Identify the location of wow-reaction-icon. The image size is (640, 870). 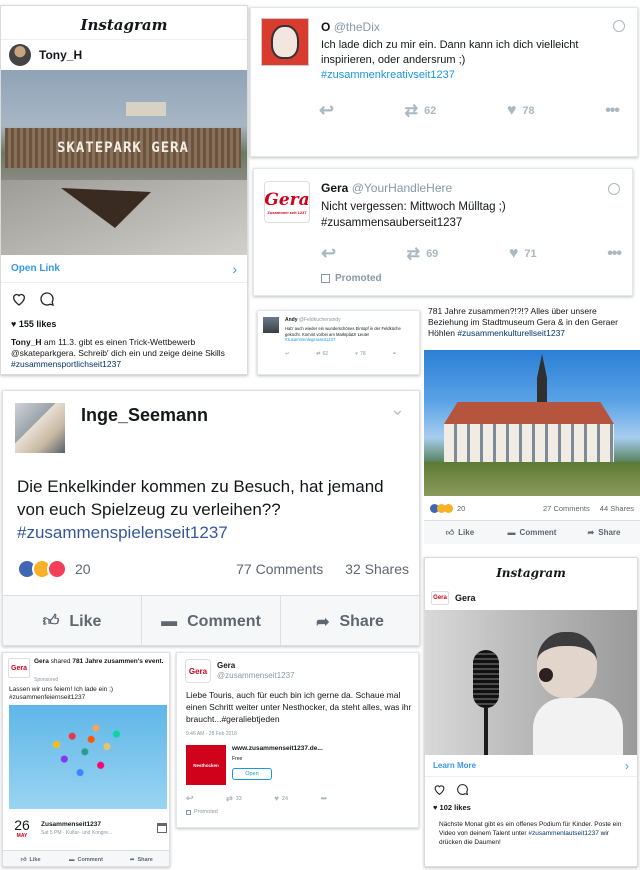
(448, 508).